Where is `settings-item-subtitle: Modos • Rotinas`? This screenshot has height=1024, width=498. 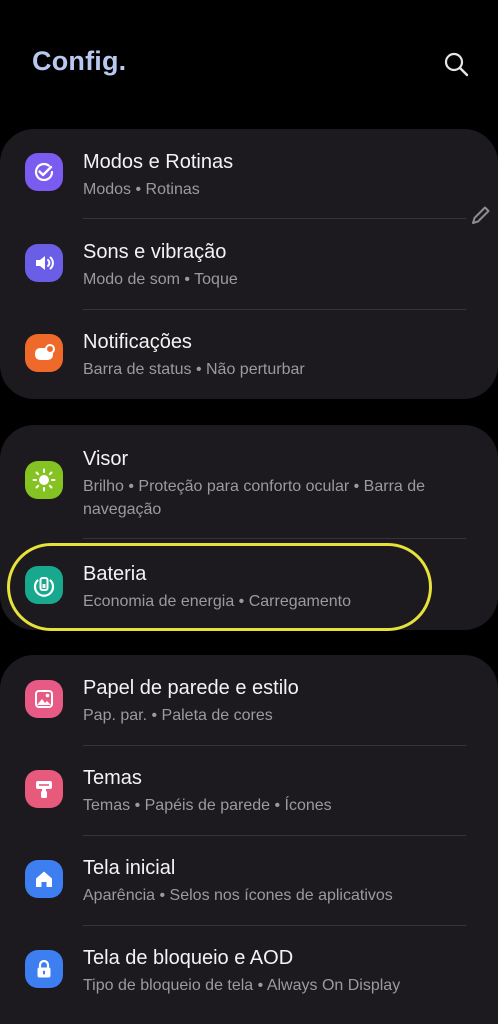
settings-item-subtitle: Modos • Rotinas is located at coordinates (141, 189).